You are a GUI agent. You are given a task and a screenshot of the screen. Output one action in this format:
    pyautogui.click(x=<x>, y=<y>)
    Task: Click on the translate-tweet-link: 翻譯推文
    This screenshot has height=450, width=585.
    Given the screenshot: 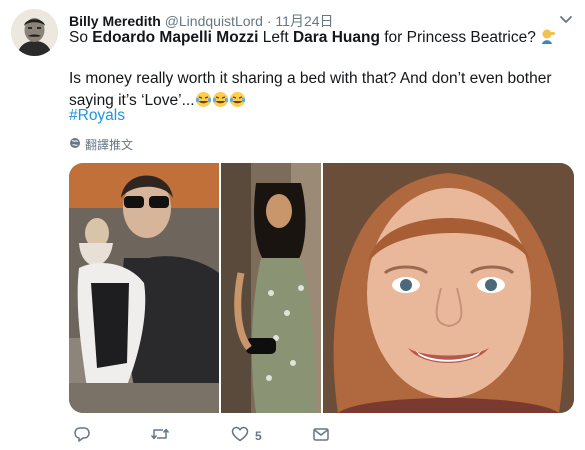 What is the action you would take?
    pyautogui.click(x=101, y=144)
    